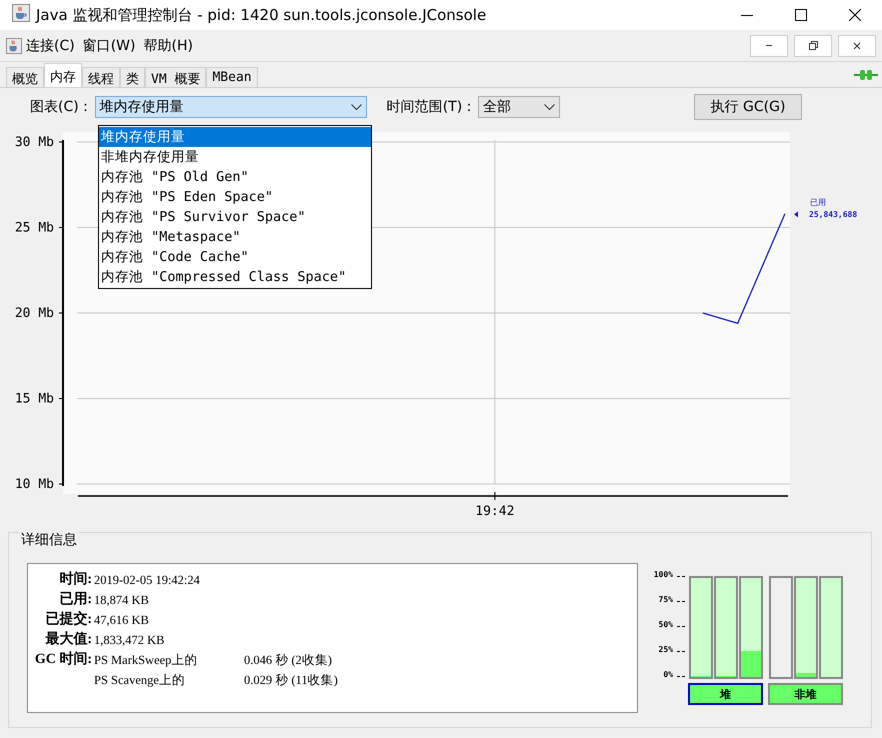 The height and width of the screenshot is (738, 882). What do you see at coordinates (431, 107) in the screenshot?
I see `time-range-label: 时间范围(T)：` at bounding box center [431, 107].